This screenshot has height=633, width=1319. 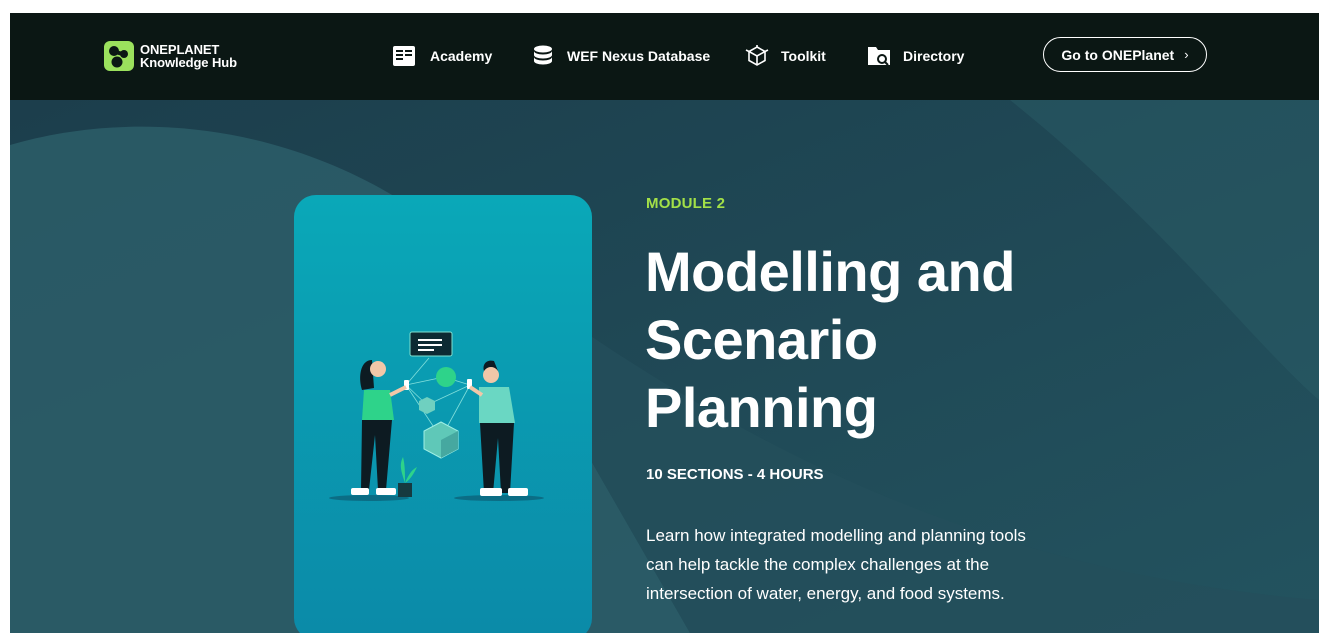 I want to click on title-line-2: Scenario, so click(x=761, y=339).